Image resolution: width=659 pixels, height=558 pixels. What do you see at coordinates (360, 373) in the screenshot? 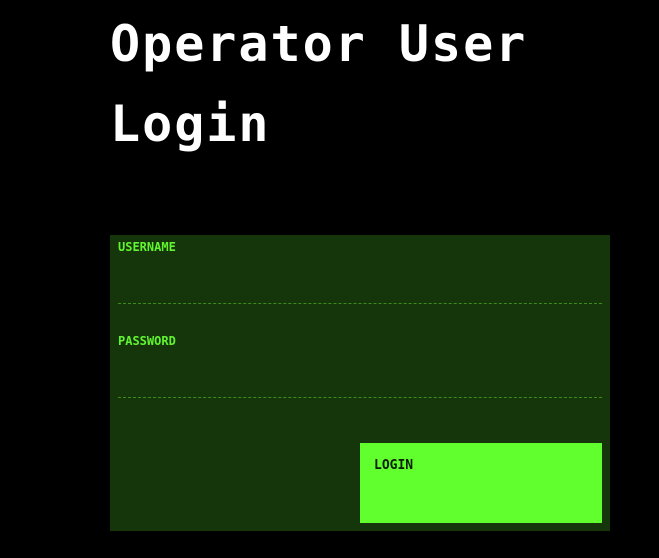
I see `password-input` at bounding box center [360, 373].